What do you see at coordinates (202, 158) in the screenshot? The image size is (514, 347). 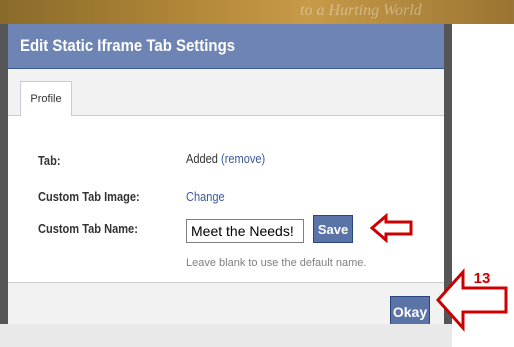 I see `tab-status-text: Added` at bounding box center [202, 158].